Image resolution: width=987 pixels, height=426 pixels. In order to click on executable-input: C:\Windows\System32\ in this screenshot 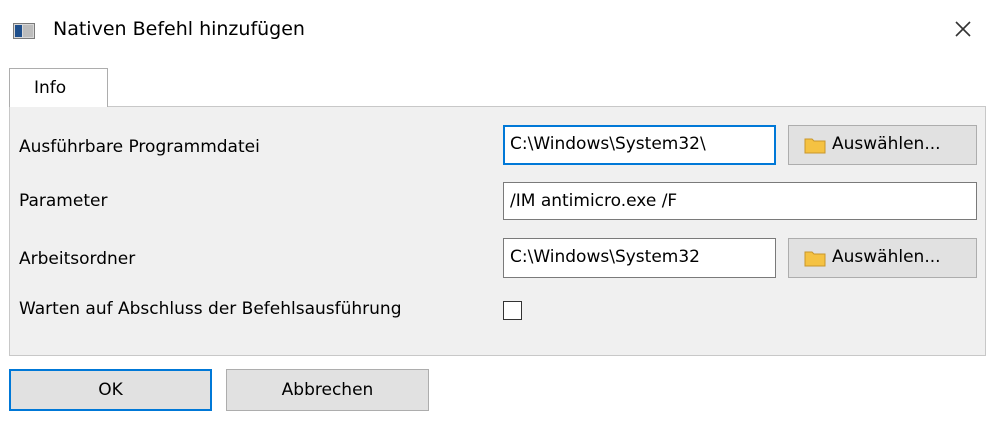, I will do `click(639, 145)`.